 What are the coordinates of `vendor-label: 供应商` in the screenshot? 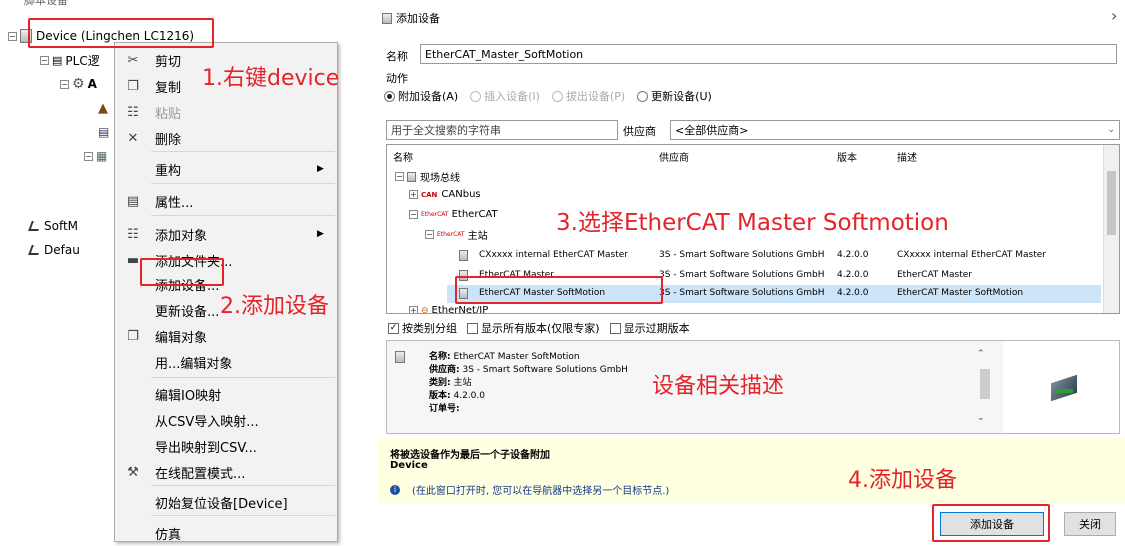 It's located at (639, 131).